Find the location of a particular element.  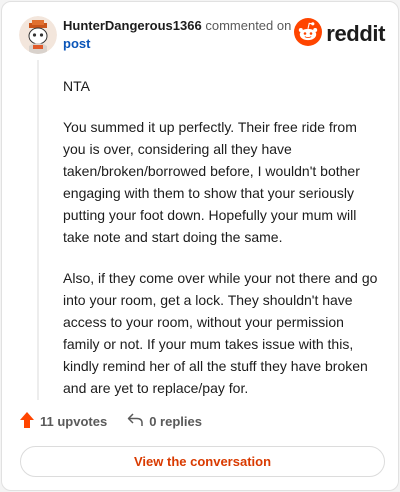

reddit-snoo-icon is located at coordinates (308, 34).